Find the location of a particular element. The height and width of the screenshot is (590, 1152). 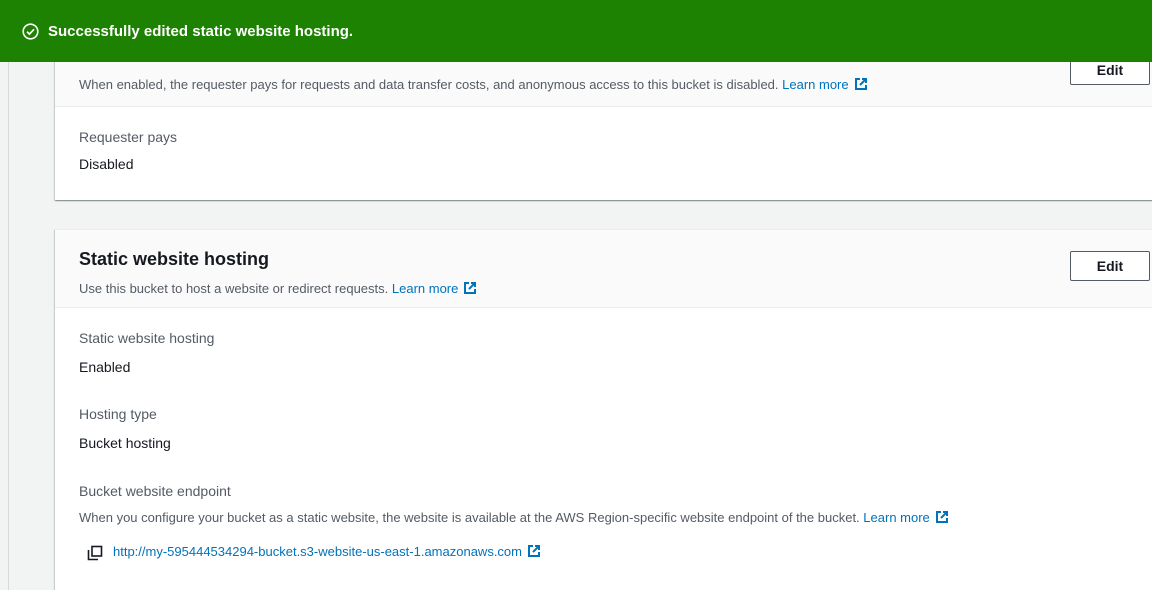

requester-pays-value: Disabled is located at coordinates (106, 164).